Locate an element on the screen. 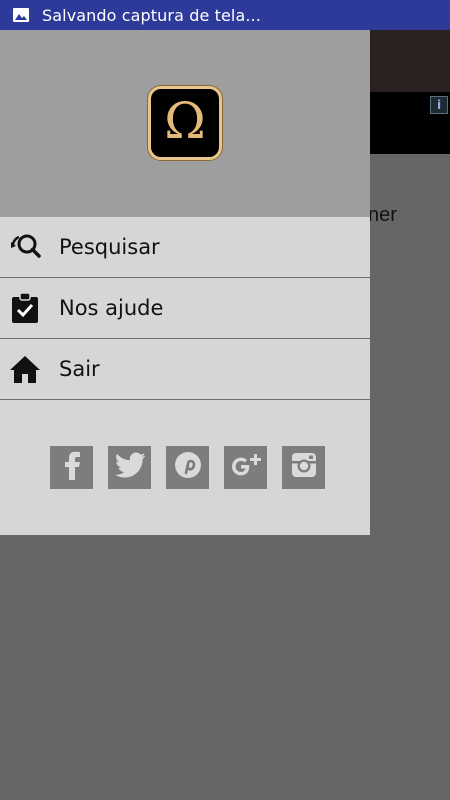  facebook-button is located at coordinates (71, 467).